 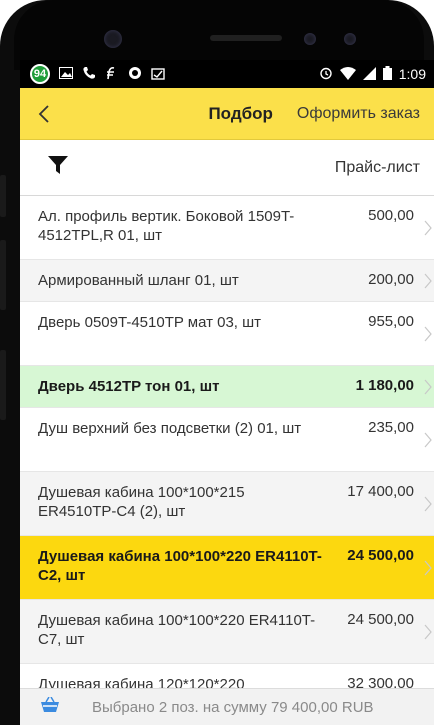 What do you see at coordinates (377, 168) in the screenshot?
I see `price-list-selector: Прайс-лист` at bounding box center [377, 168].